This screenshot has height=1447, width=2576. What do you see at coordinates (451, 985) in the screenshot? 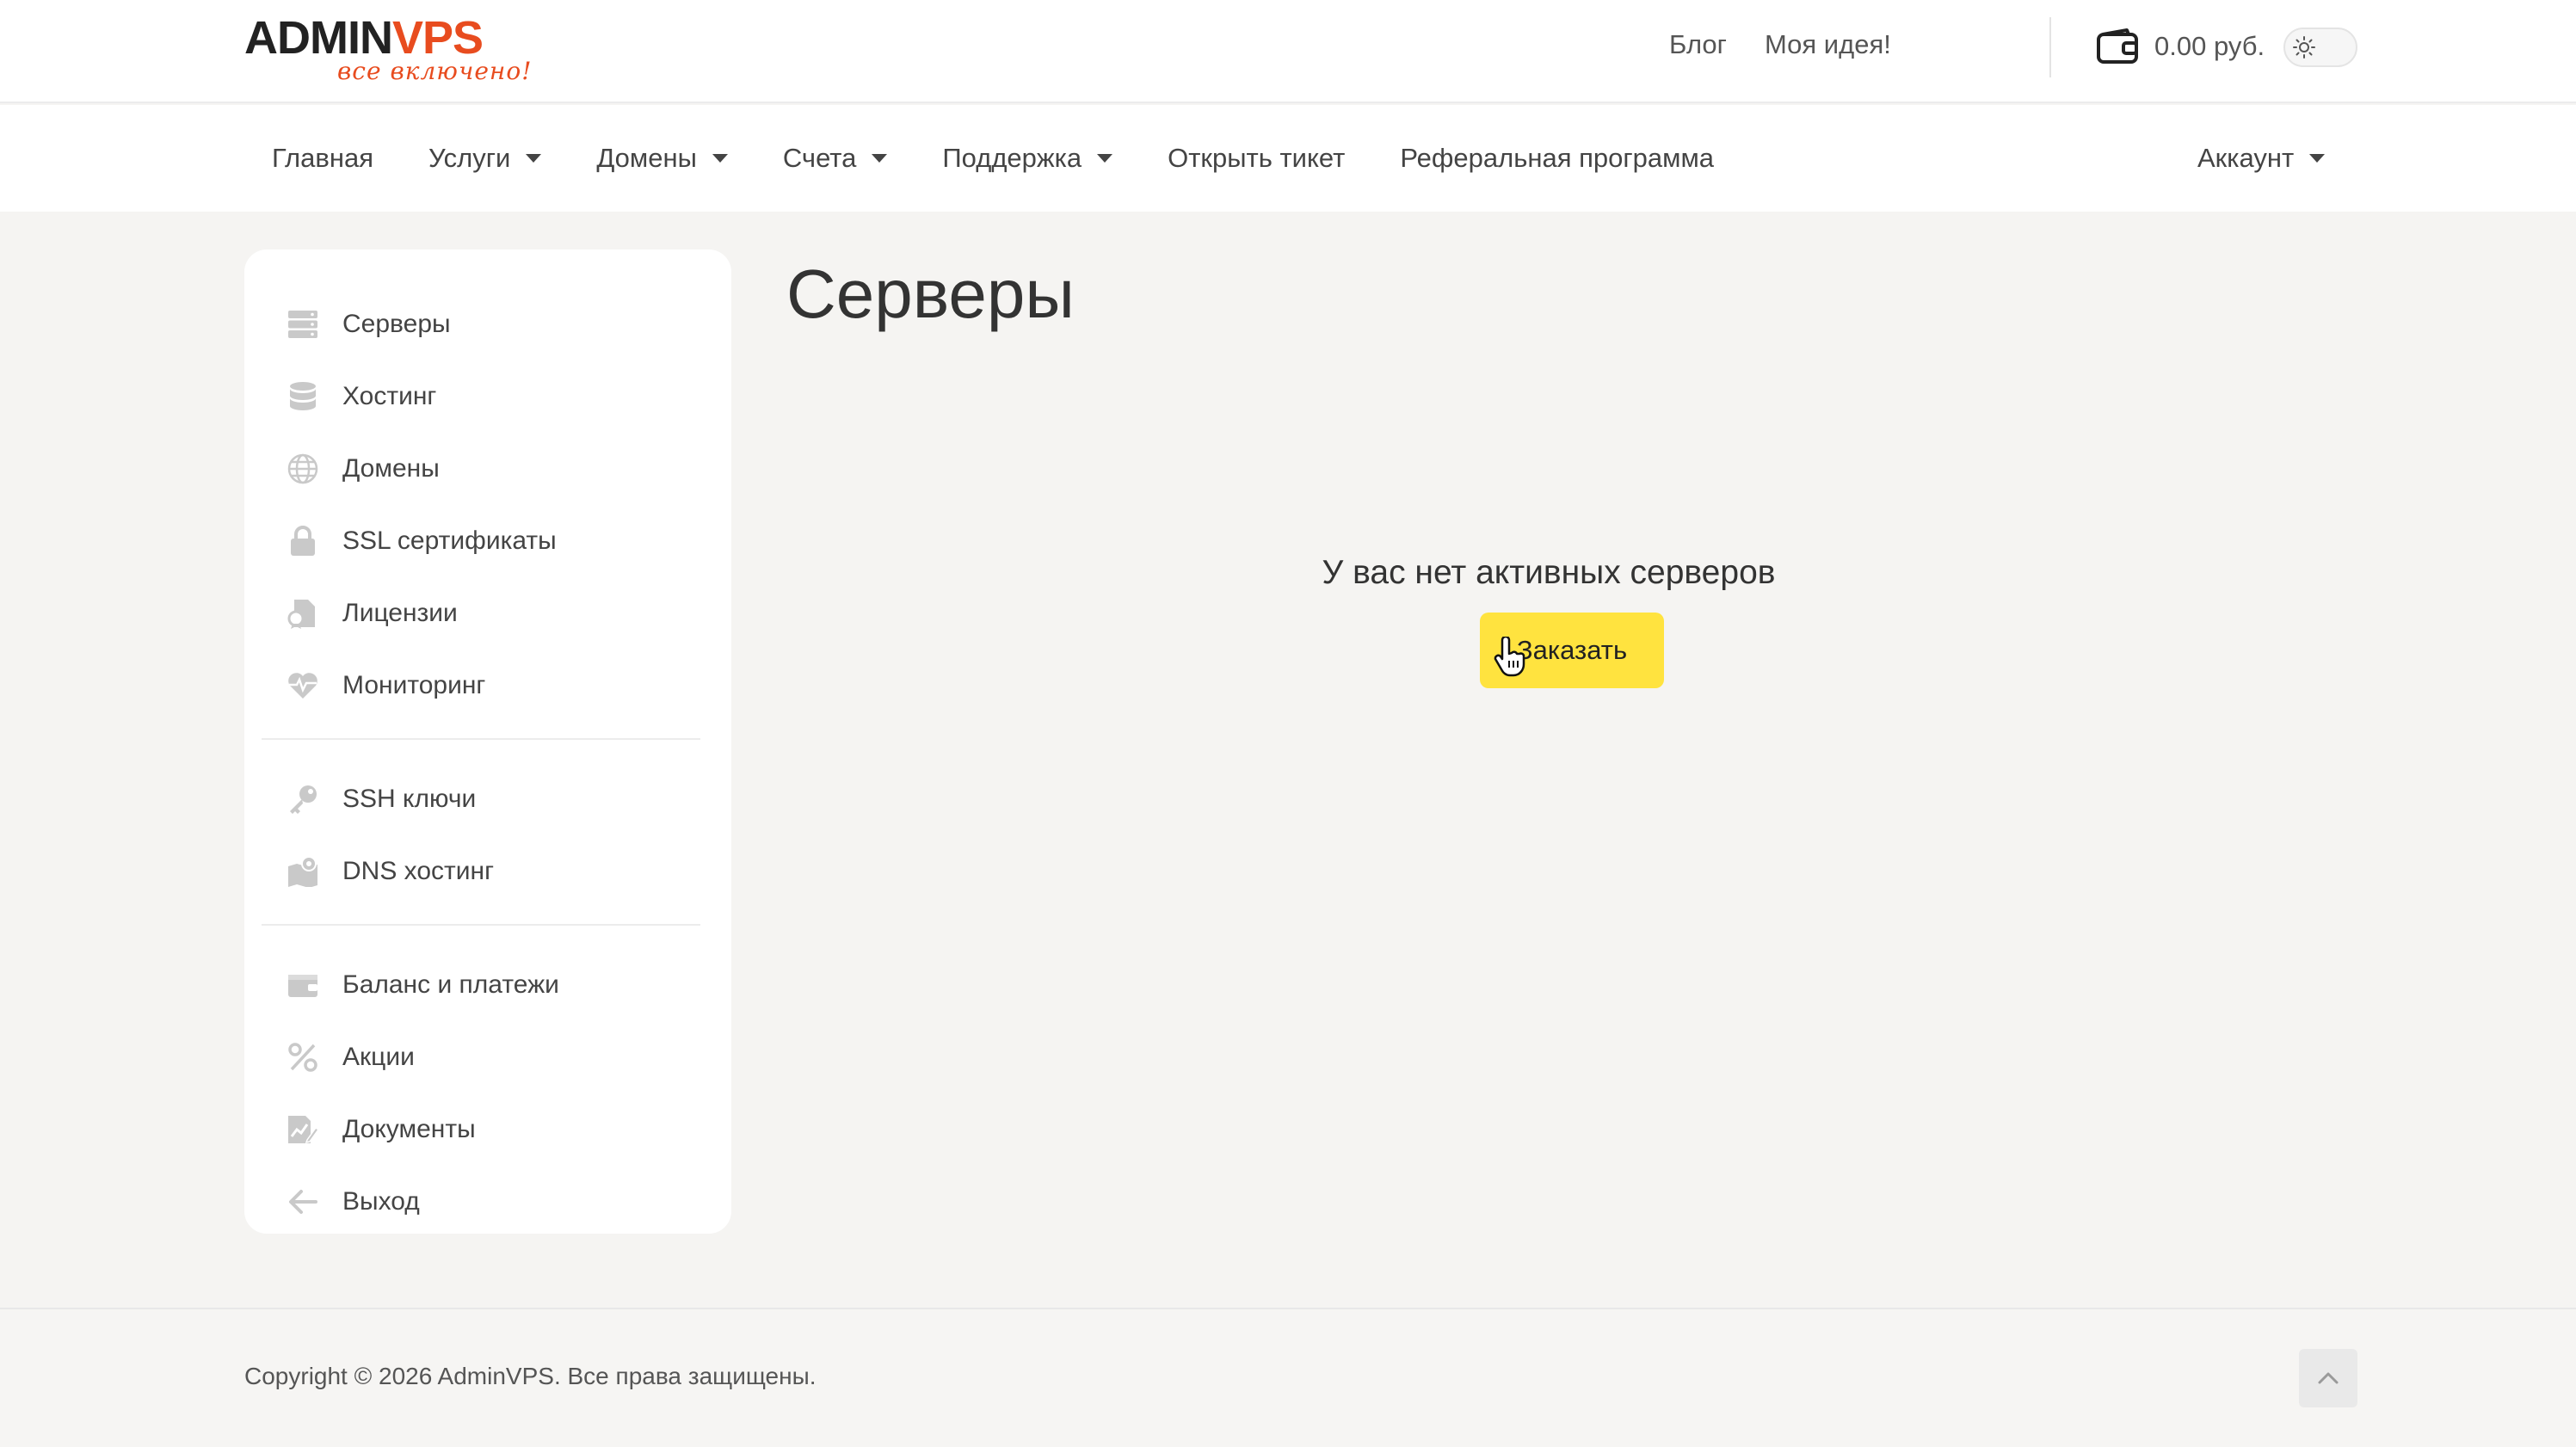
I see `sidebar-item-label: Баланс и платежи` at bounding box center [451, 985].